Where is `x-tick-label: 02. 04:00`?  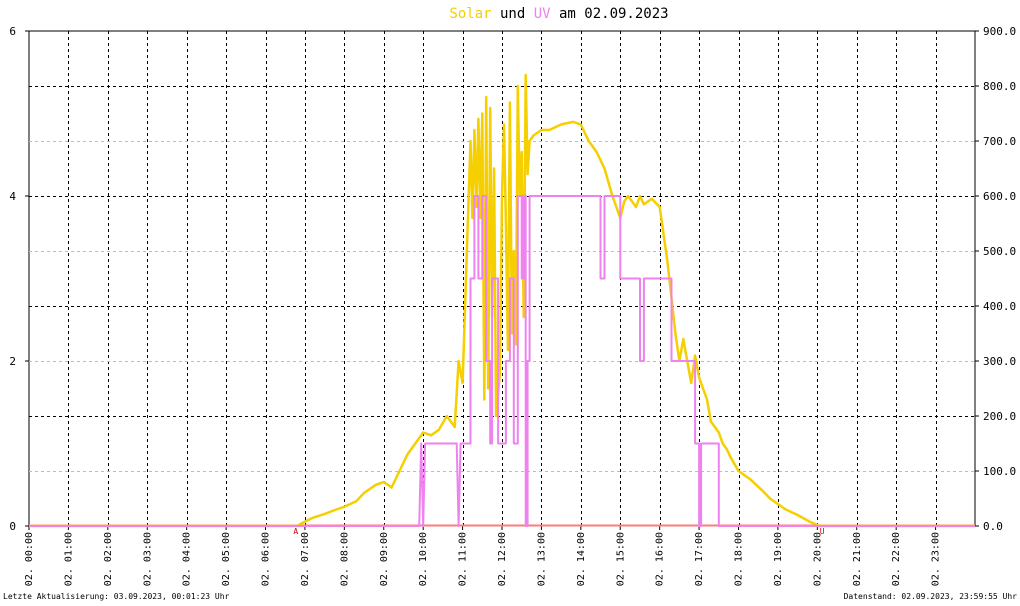 x-tick-label: 02. 04:00 is located at coordinates (187, 559).